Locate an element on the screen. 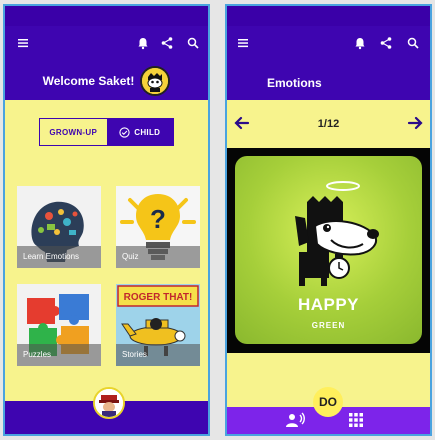 This screenshot has height=440, width=435. card-counter: 1/12 is located at coordinates (328, 124).